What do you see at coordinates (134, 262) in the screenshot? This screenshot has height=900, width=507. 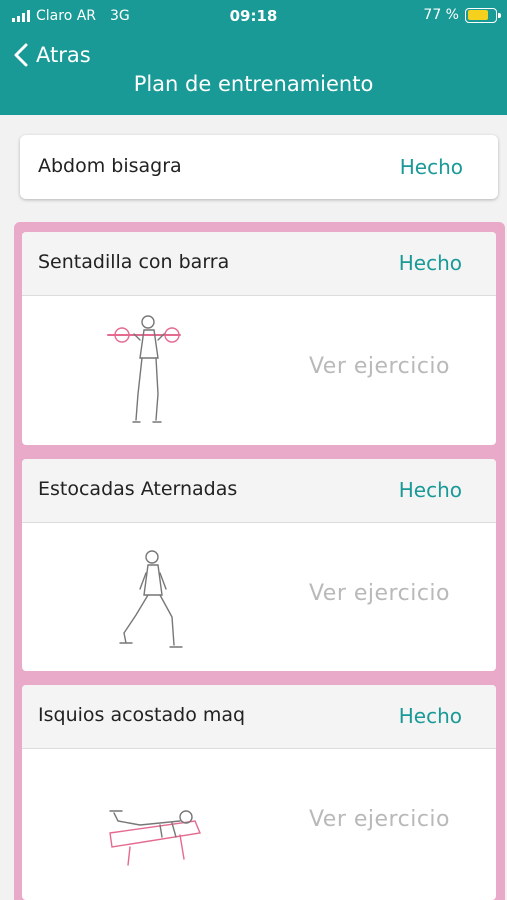 I see `exercise-name: Sentadilla con barra` at bounding box center [134, 262].